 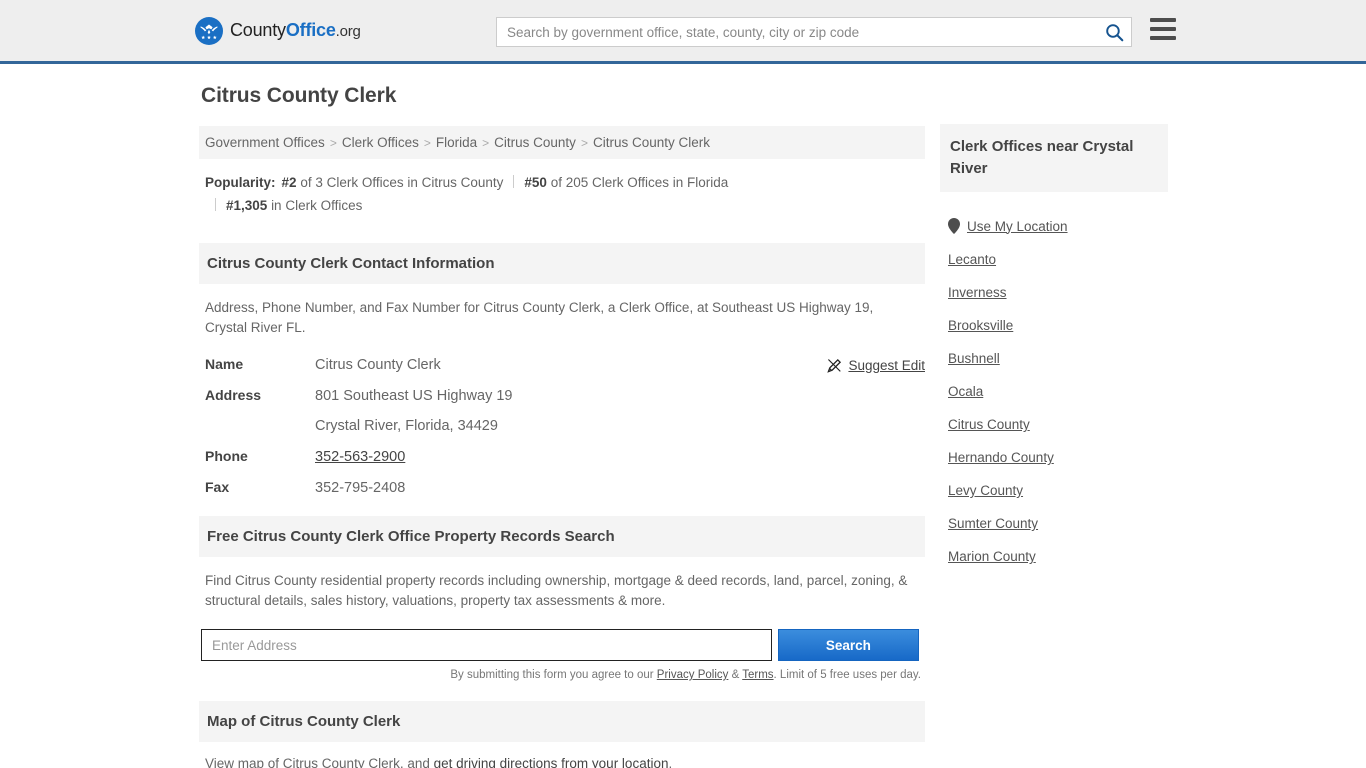 What do you see at coordinates (310, 30) in the screenshot?
I see `logo-text-office: Office` at bounding box center [310, 30].